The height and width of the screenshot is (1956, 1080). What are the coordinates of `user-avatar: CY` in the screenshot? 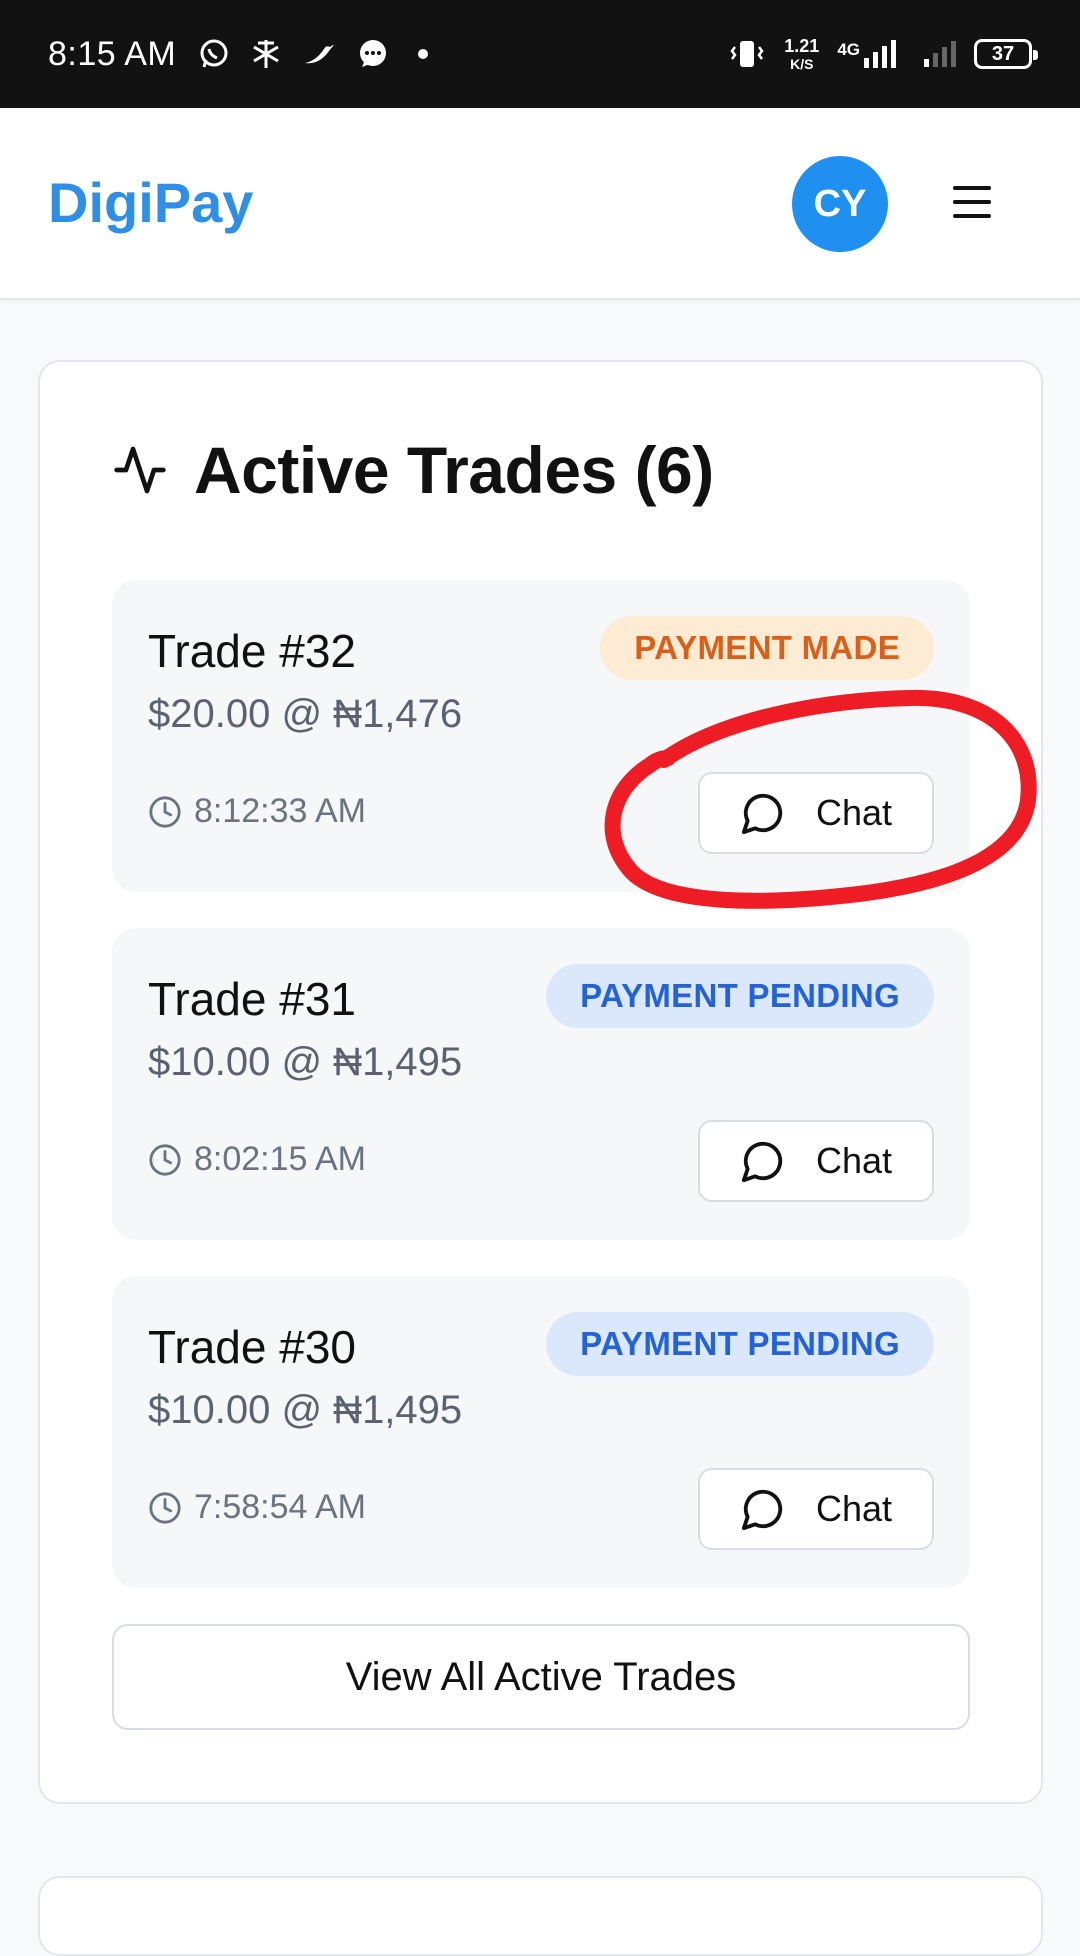 It's located at (840, 204).